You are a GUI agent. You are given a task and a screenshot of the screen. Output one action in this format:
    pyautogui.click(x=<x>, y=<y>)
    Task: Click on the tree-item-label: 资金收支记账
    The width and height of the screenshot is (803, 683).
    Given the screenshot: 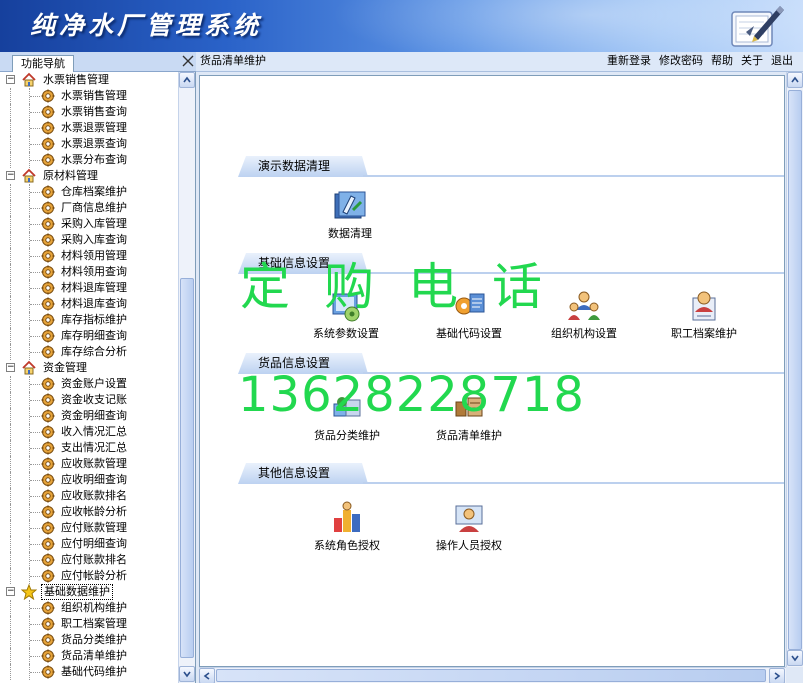 What is the action you would take?
    pyautogui.click(x=94, y=399)
    